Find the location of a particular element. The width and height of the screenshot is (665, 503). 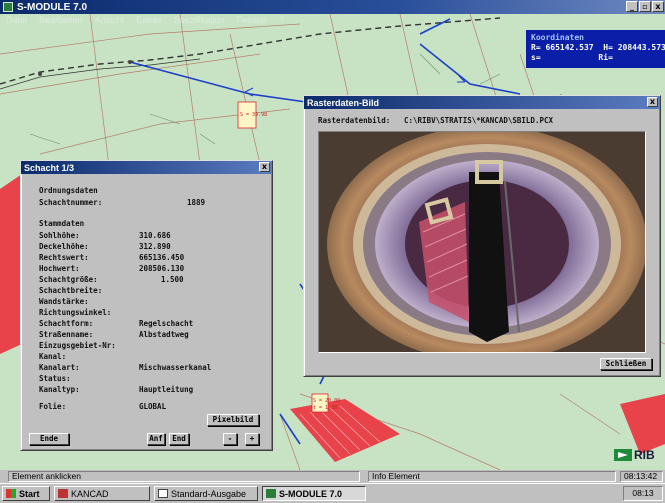

pixelbild-button: Pixelbild is located at coordinates (233, 420).